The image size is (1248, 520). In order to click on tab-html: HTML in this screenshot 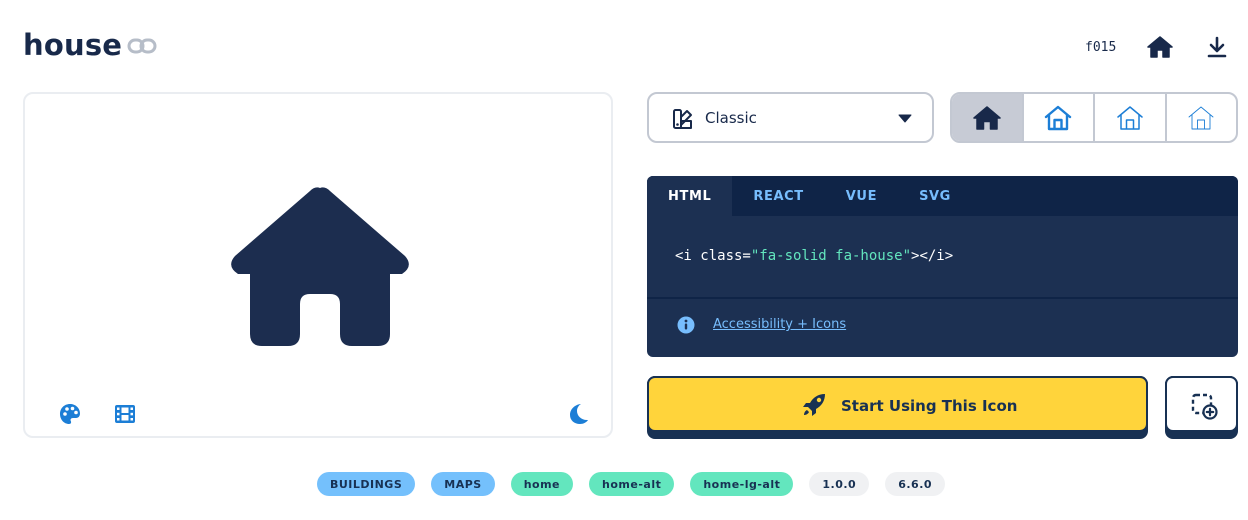, I will do `click(690, 196)`.